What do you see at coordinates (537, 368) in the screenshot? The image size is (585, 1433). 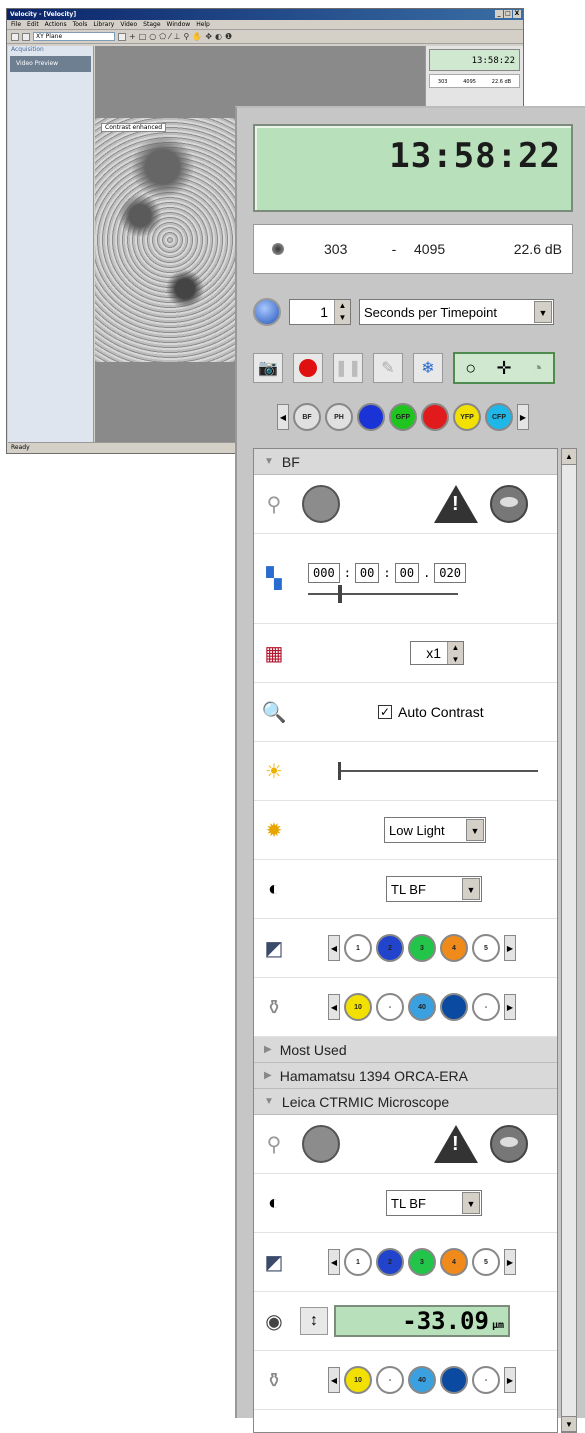 I see `pie-icon: ◔` at bounding box center [537, 368].